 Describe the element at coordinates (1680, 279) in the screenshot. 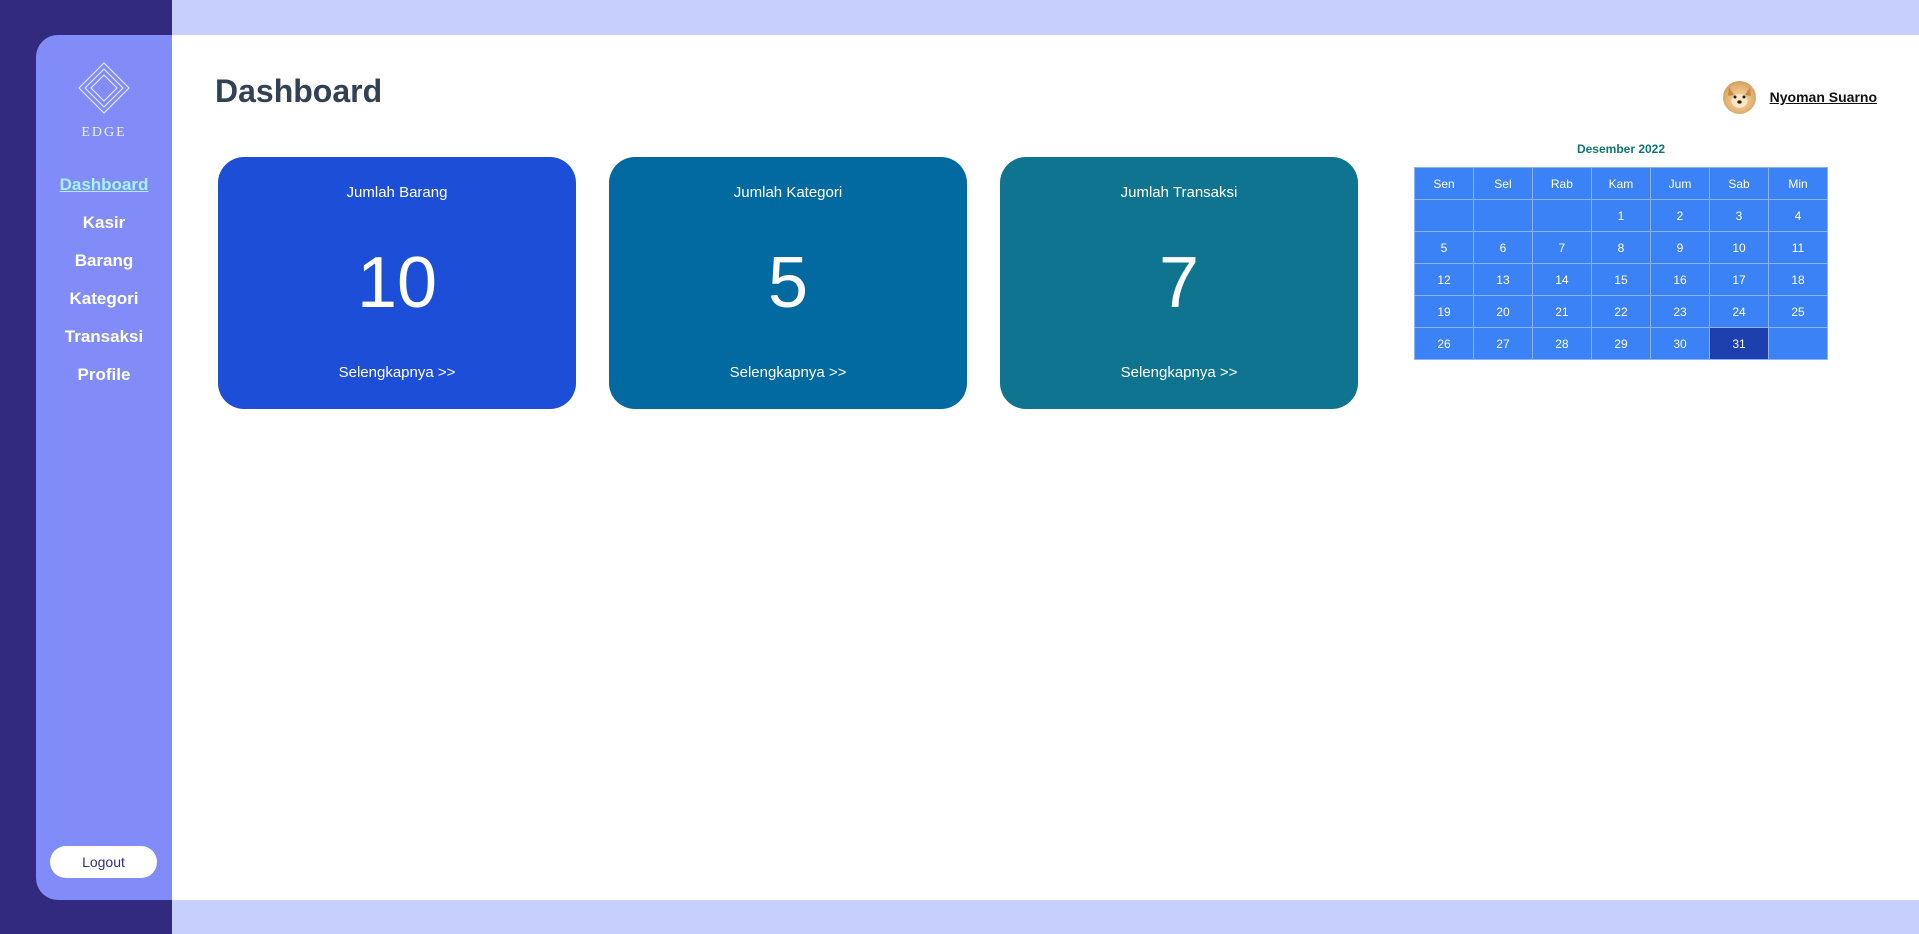

I see `calendar-day-cell: 16` at that location.